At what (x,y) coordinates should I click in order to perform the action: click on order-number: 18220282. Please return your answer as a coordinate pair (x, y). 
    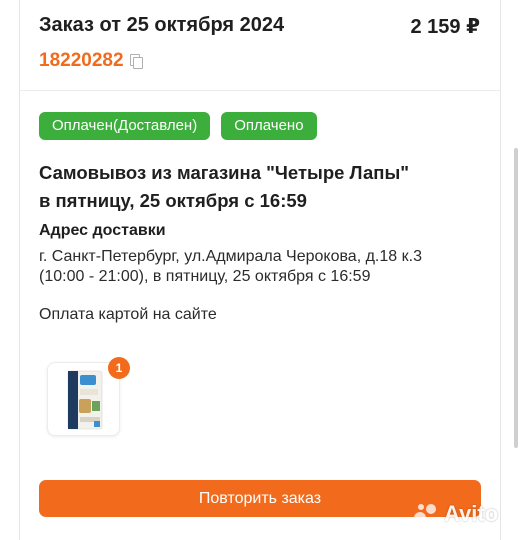
    Looking at the image, I should click on (81, 60).